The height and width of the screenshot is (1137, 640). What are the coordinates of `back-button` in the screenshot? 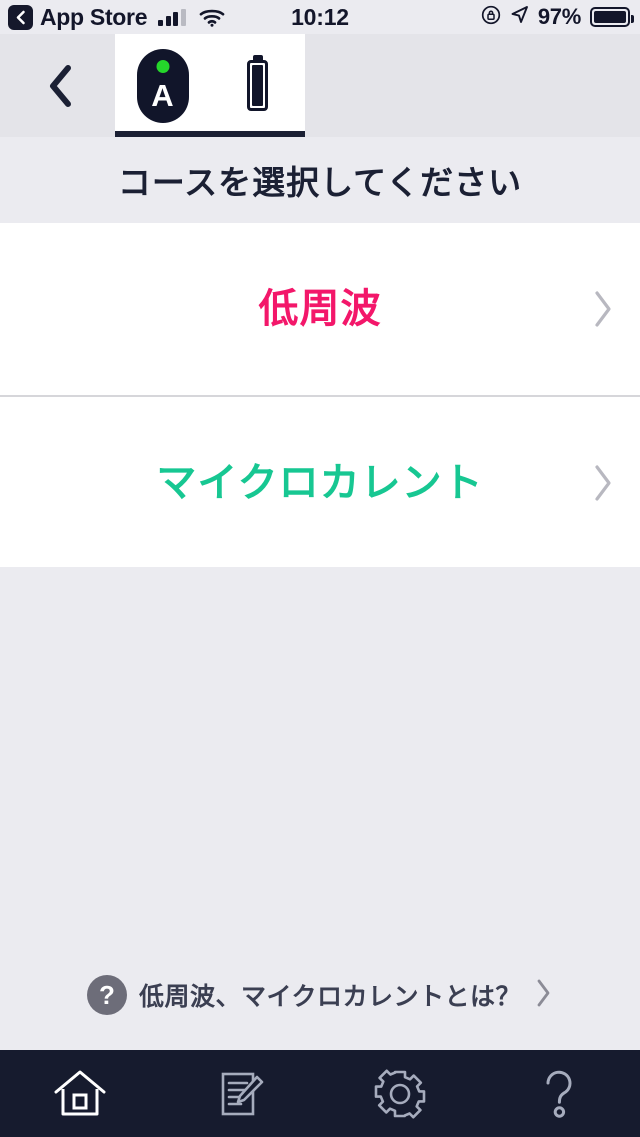 It's located at (61, 85).